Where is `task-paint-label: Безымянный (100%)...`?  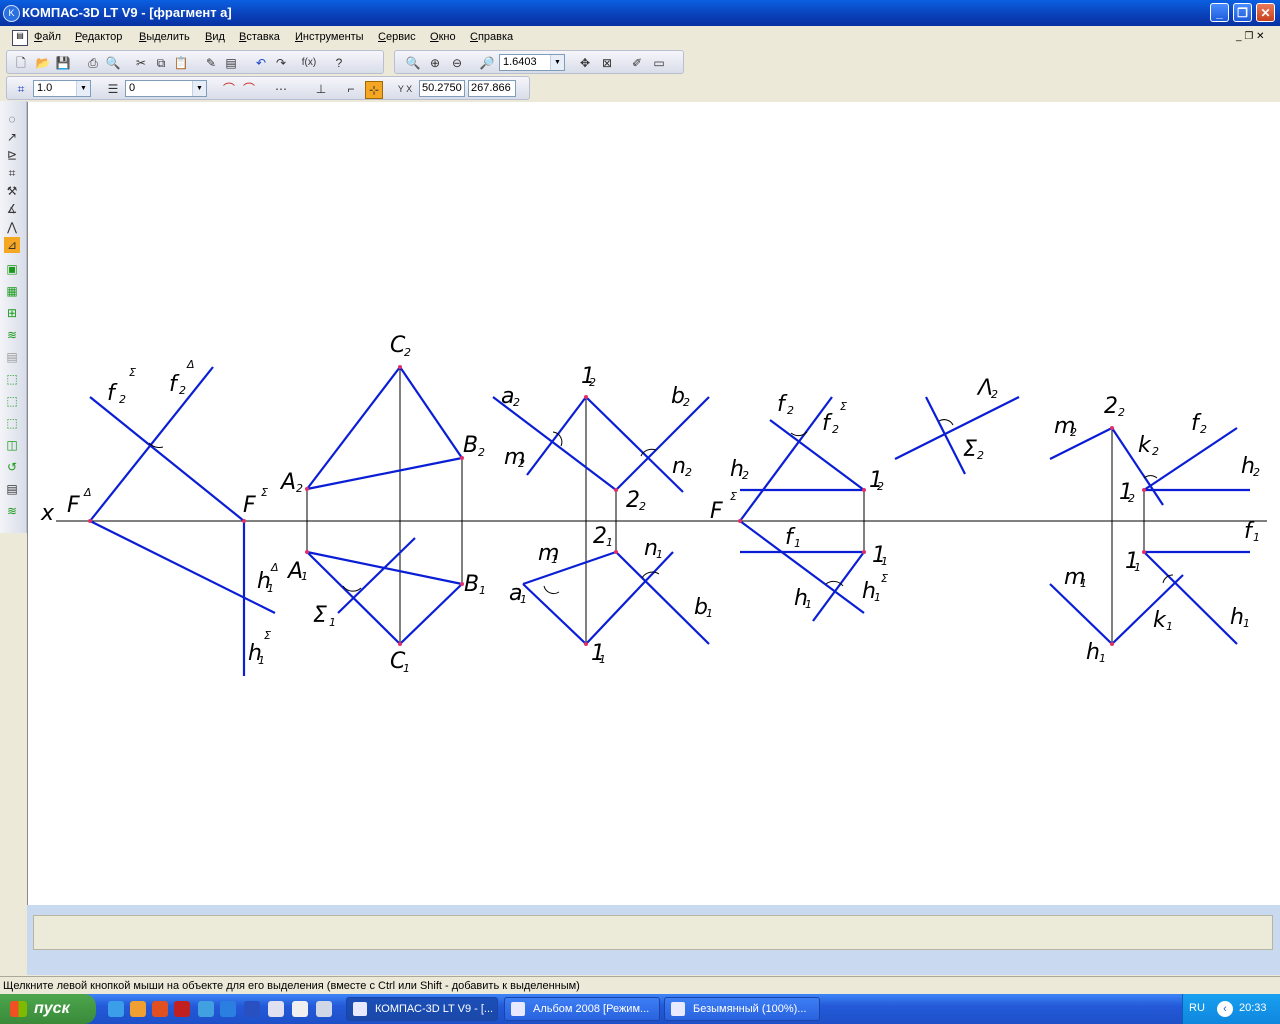 task-paint-label: Безымянный (100%)... is located at coordinates (750, 1009).